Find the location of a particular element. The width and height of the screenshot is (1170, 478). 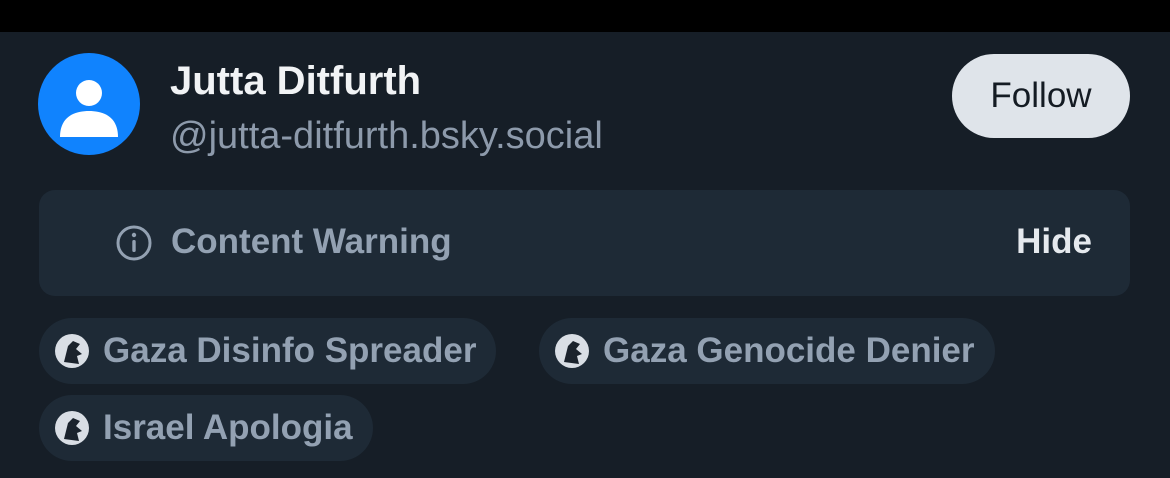

content-warning-label: Content Warning is located at coordinates (311, 241).